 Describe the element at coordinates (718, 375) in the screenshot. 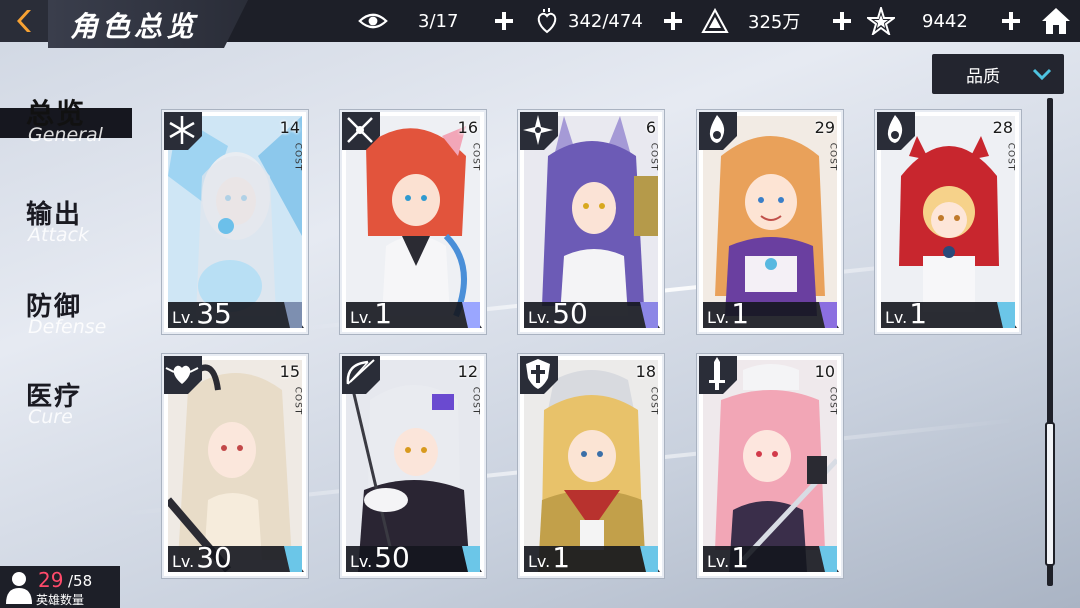

I see `sword-class-icon` at that location.